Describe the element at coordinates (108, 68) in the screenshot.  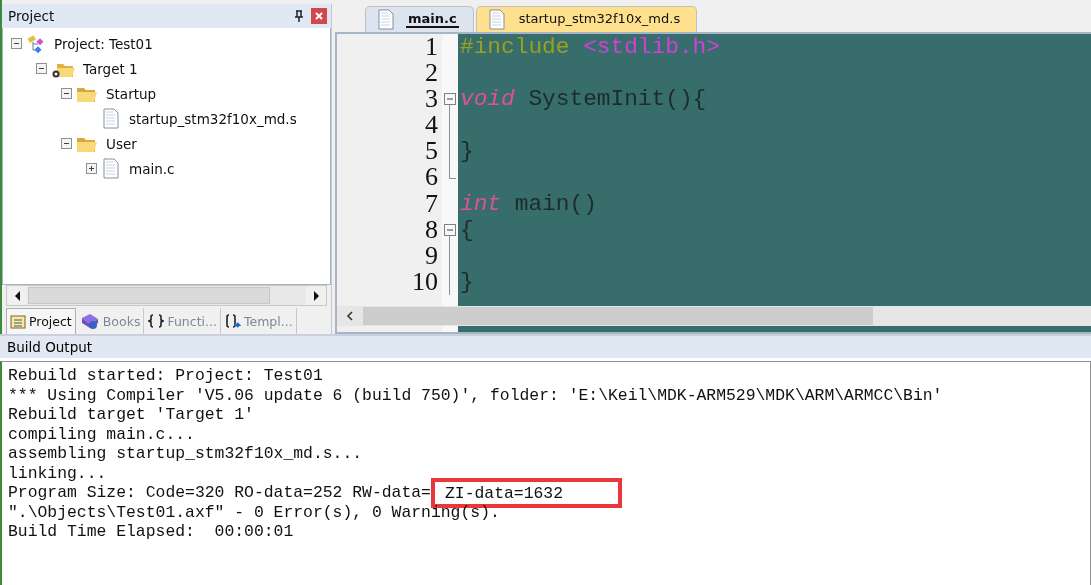
I see `tree-item: Target 1` at that location.